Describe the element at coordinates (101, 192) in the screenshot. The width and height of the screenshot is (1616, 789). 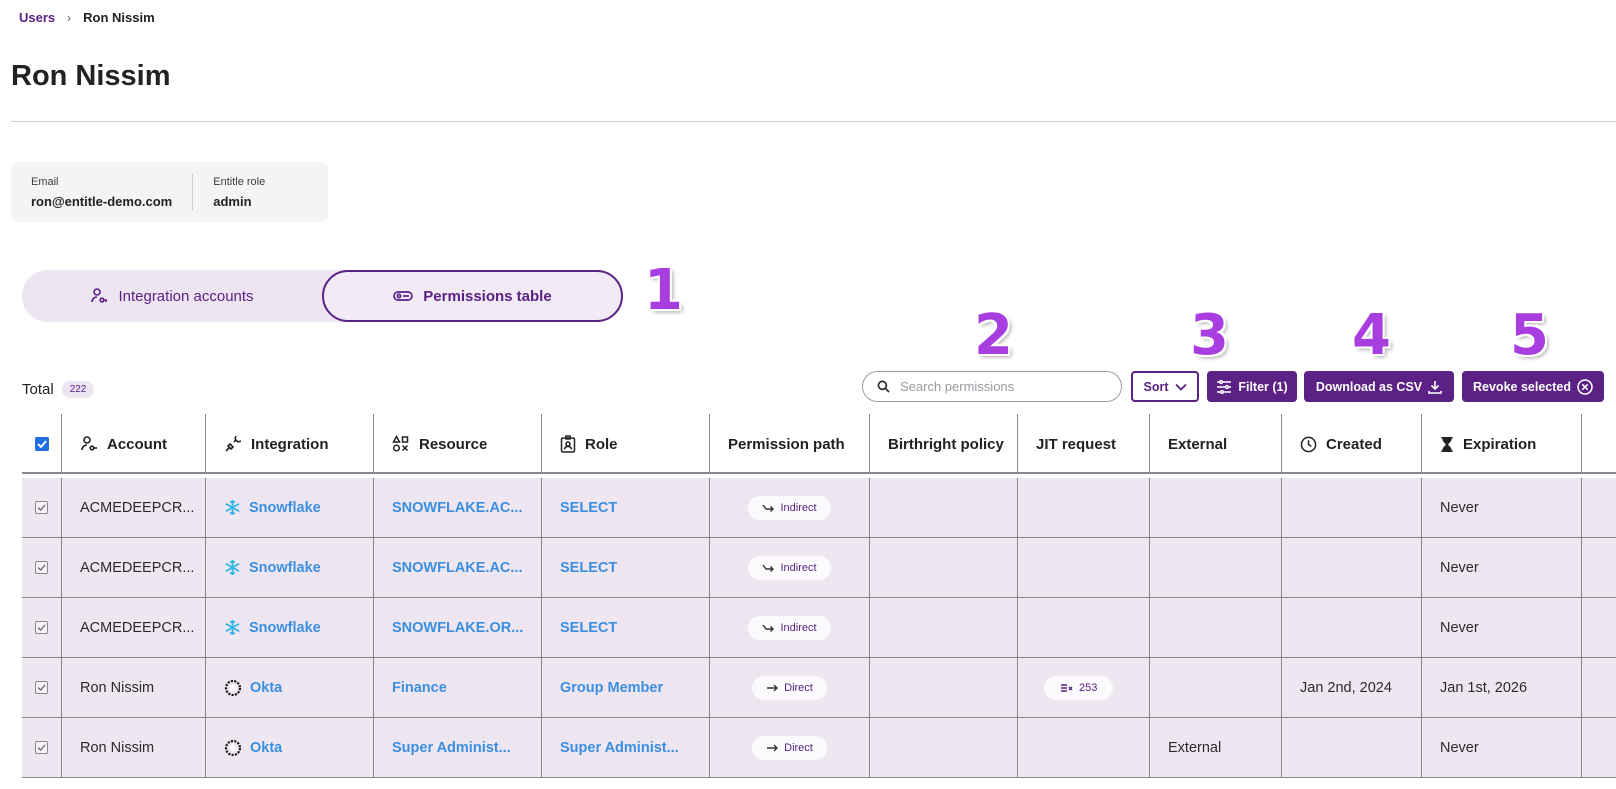
I see `email-info: Email ron@entitle-demo.com` at that location.